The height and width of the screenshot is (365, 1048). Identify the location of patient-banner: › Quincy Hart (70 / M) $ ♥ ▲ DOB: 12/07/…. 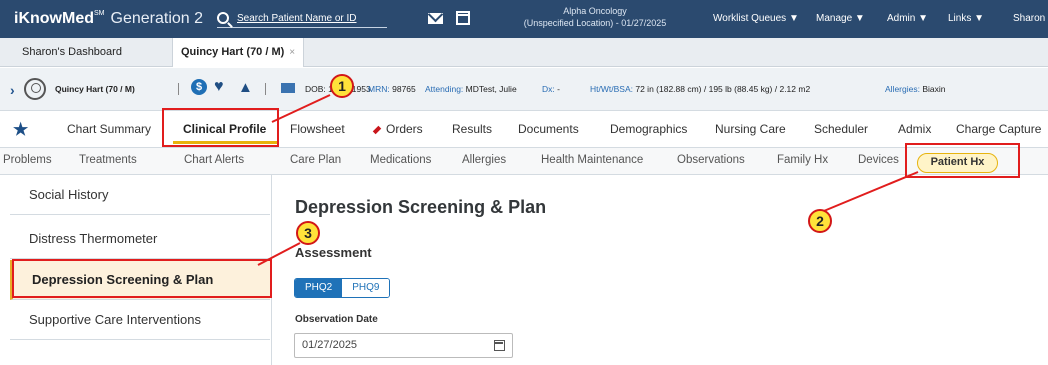
(524, 89).